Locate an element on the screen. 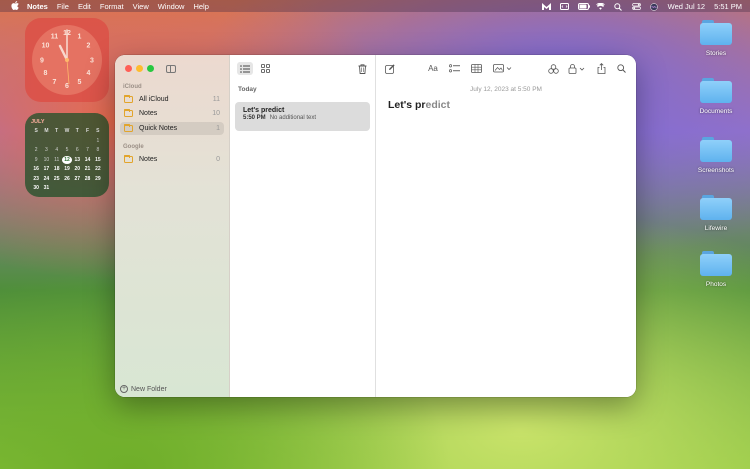  weekday-label: F is located at coordinates (88, 131).